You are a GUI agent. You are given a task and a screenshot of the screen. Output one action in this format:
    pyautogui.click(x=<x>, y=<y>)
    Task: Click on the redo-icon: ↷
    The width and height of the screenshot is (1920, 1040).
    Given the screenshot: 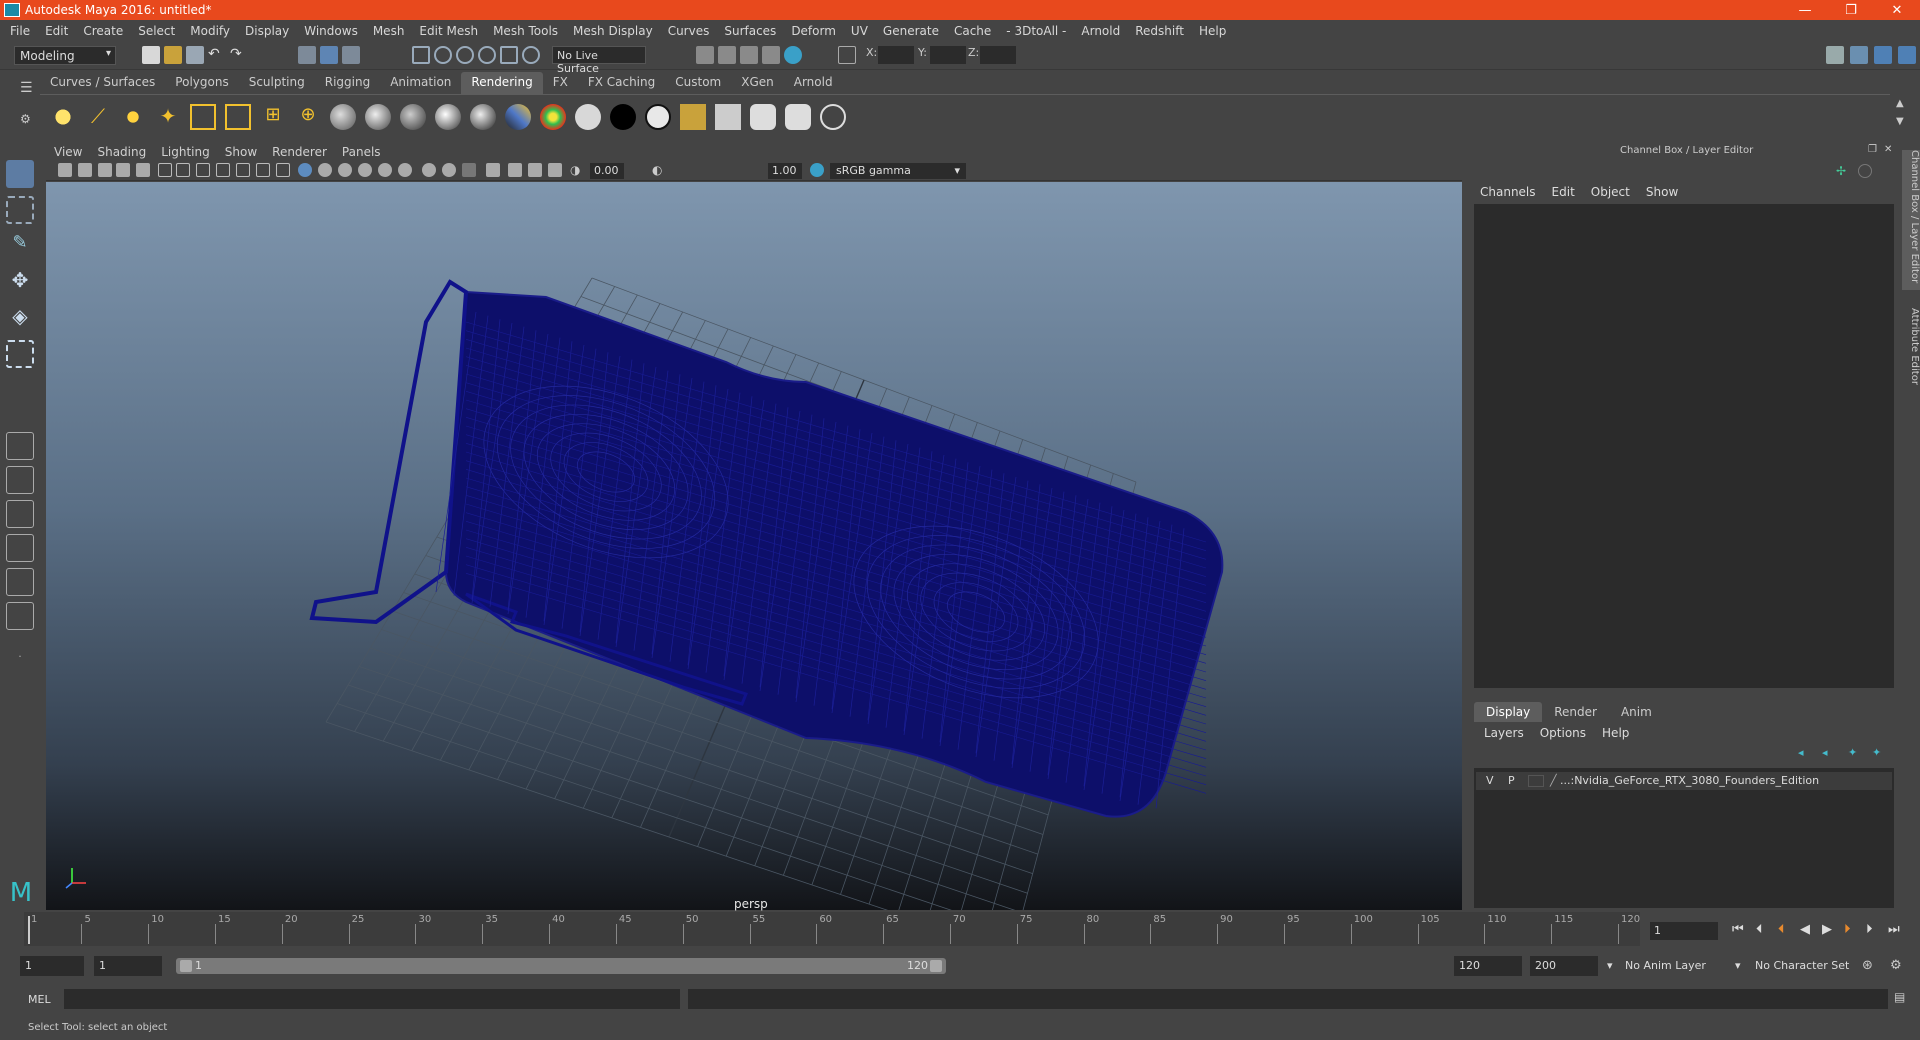 What is the action you would take?
    pyautogui.click(x=239, y=55)
    